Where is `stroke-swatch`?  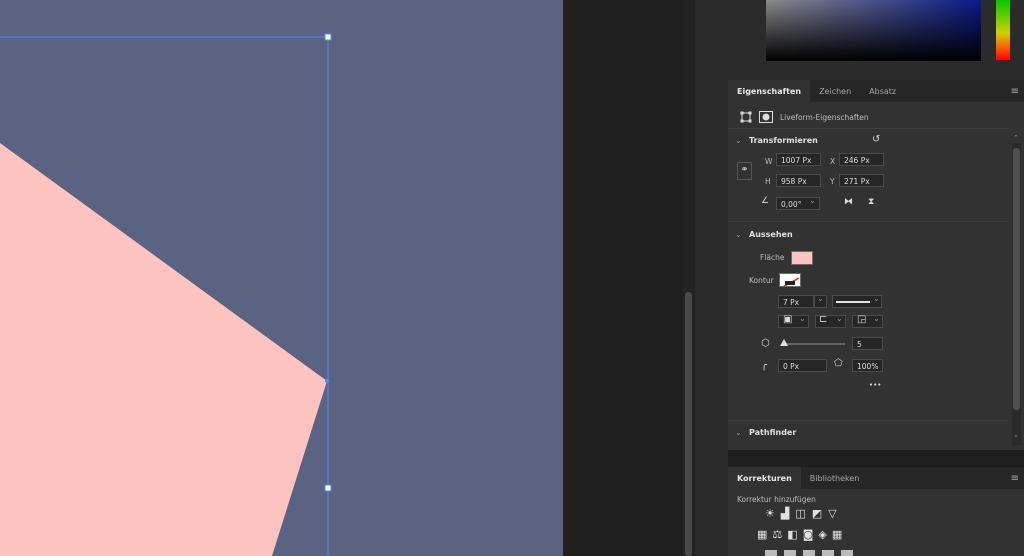
stroke-swatch is located at coordinates (790, 280).